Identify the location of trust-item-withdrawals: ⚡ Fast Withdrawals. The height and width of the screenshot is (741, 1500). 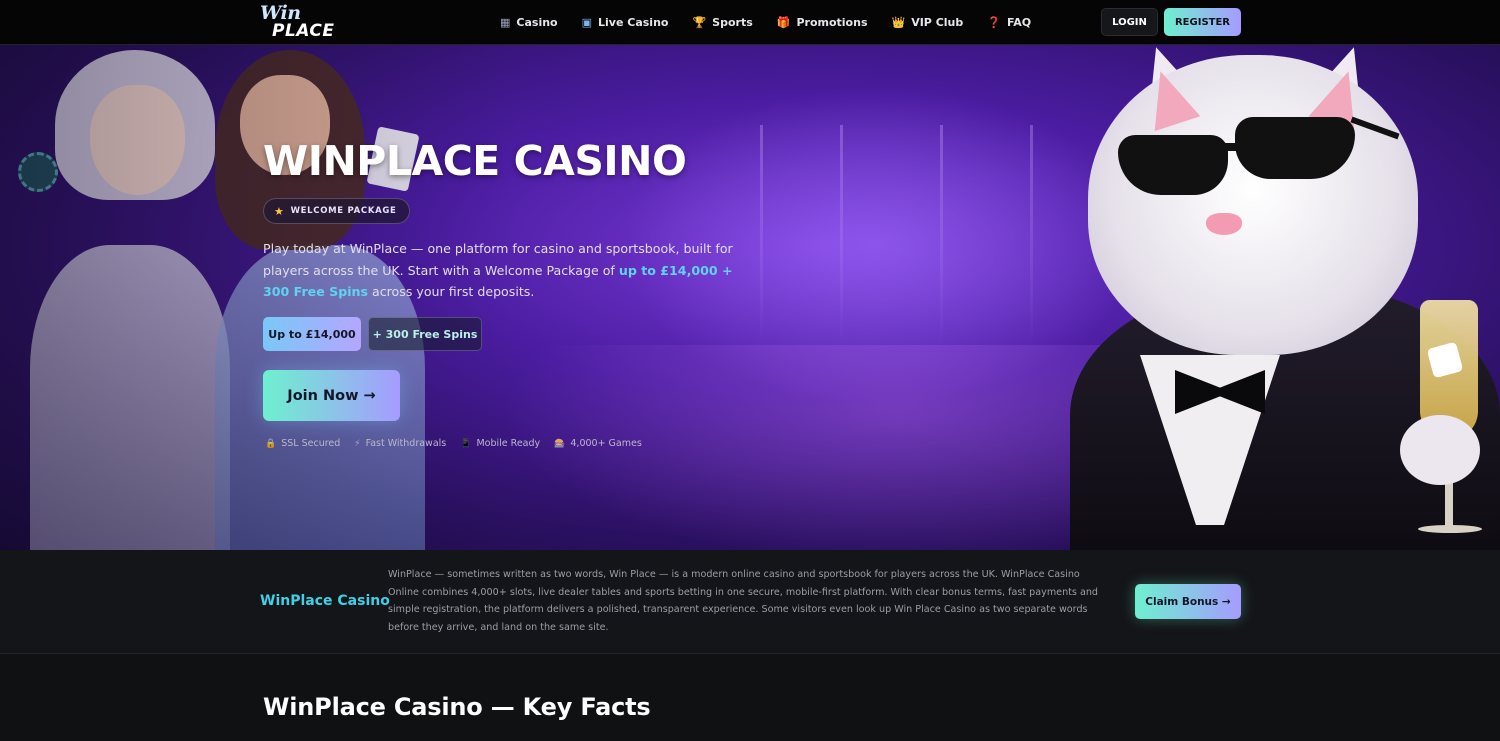
(400, 443).